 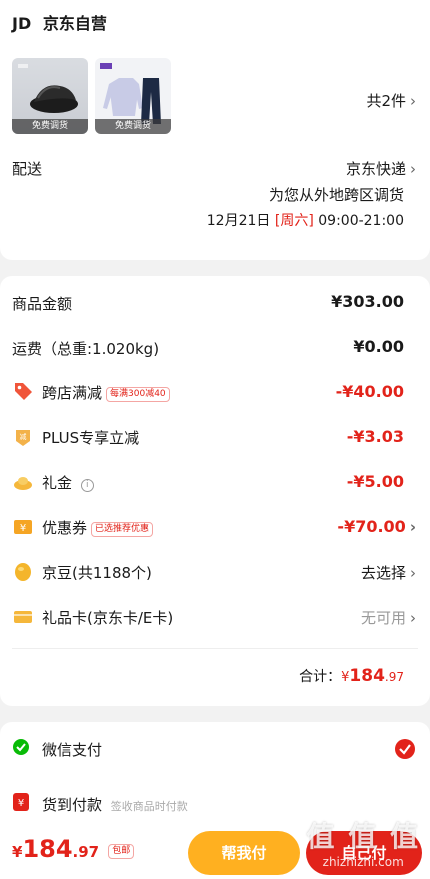 What do you see at coordinates (394, 677) in the screenshot?
I see `total-decimal: .97` at bounding box center [394, 677].